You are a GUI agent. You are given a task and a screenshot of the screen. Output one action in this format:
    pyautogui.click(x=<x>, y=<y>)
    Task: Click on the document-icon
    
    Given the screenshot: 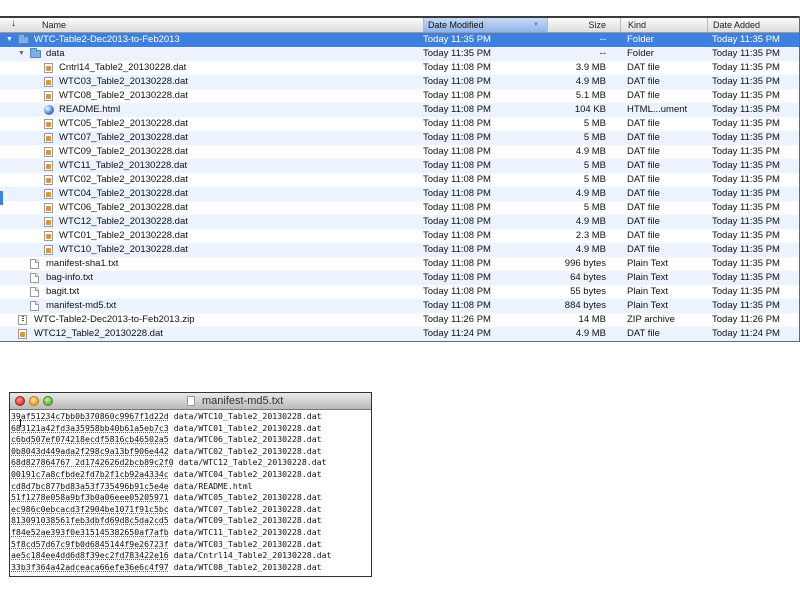 What is the action you would take?
    pyautogui.click(x=191, y=401)
    